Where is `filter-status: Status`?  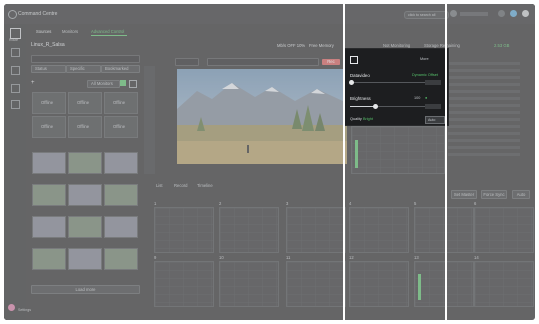 filter-status: Status is located at coordinates (48, 69).